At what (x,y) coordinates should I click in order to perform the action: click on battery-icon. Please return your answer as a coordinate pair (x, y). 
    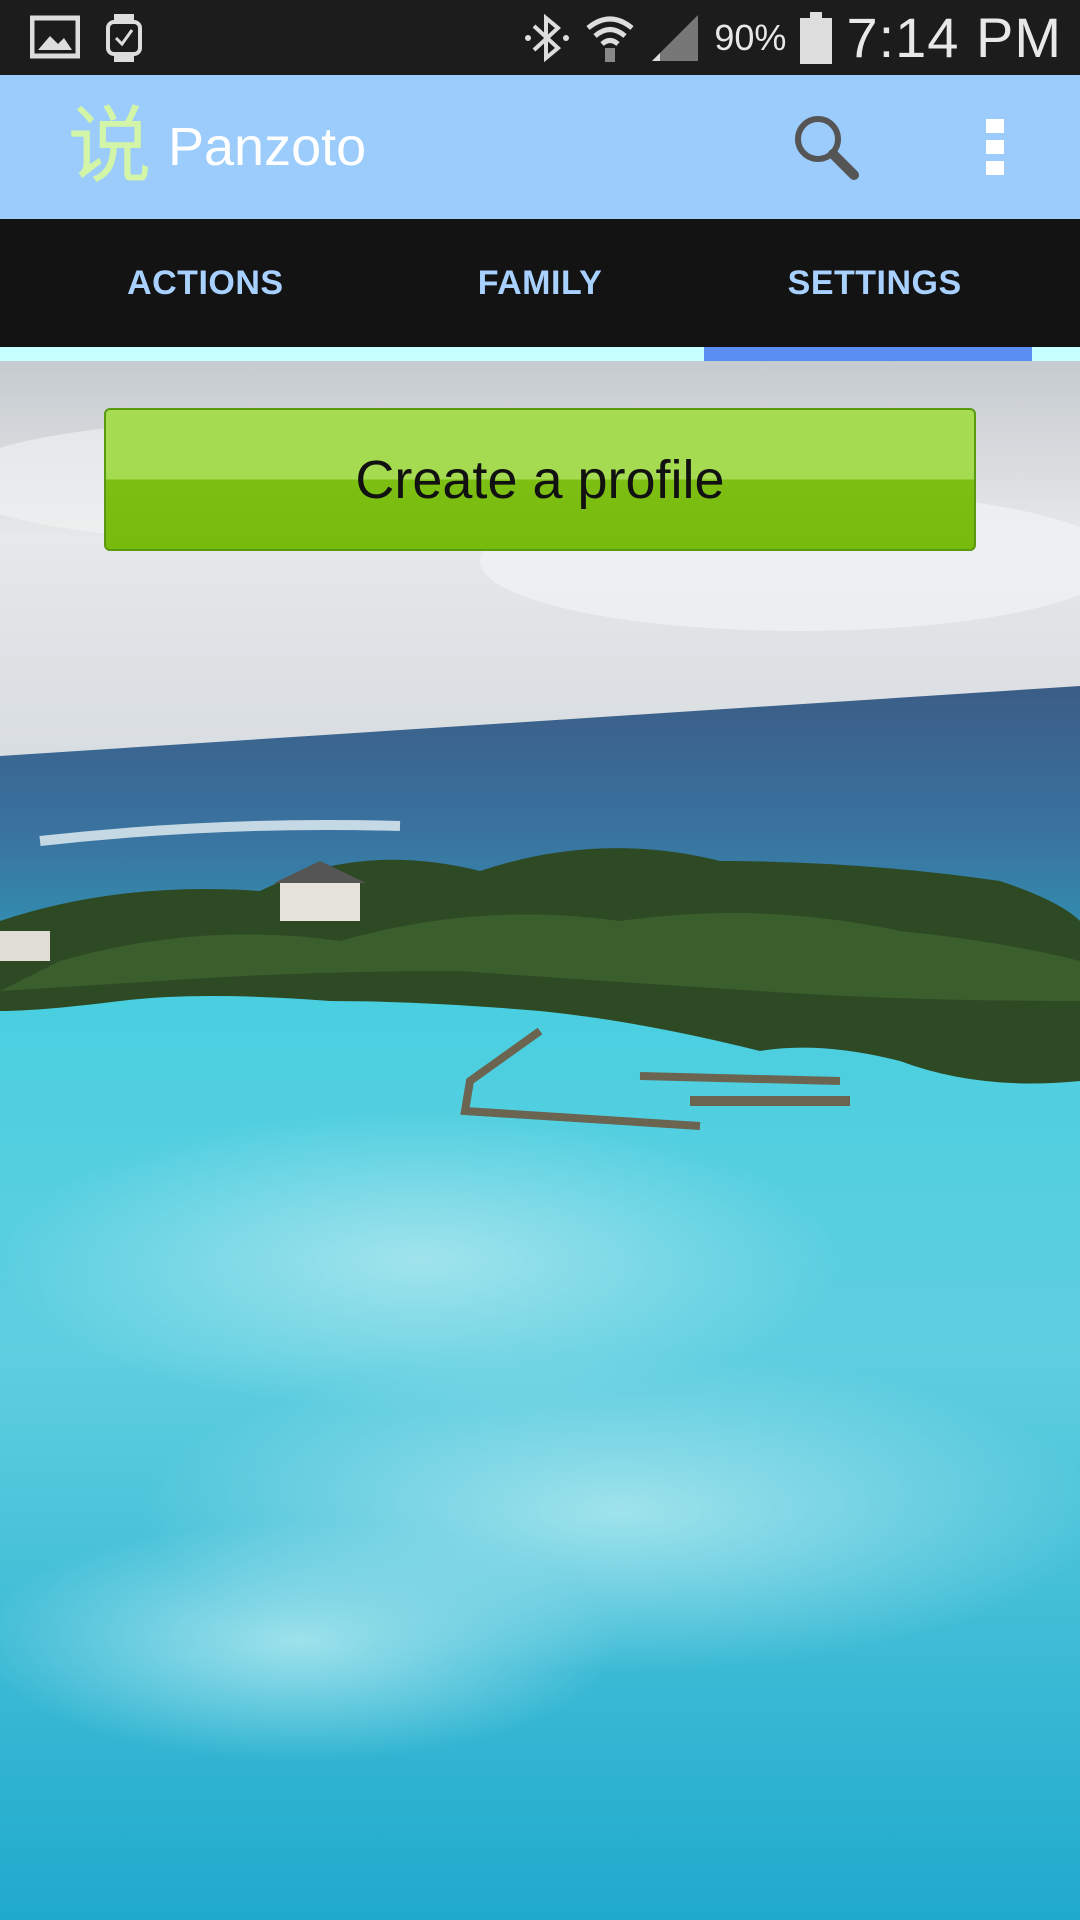
    Looking at the image, I should click on (816, 37).